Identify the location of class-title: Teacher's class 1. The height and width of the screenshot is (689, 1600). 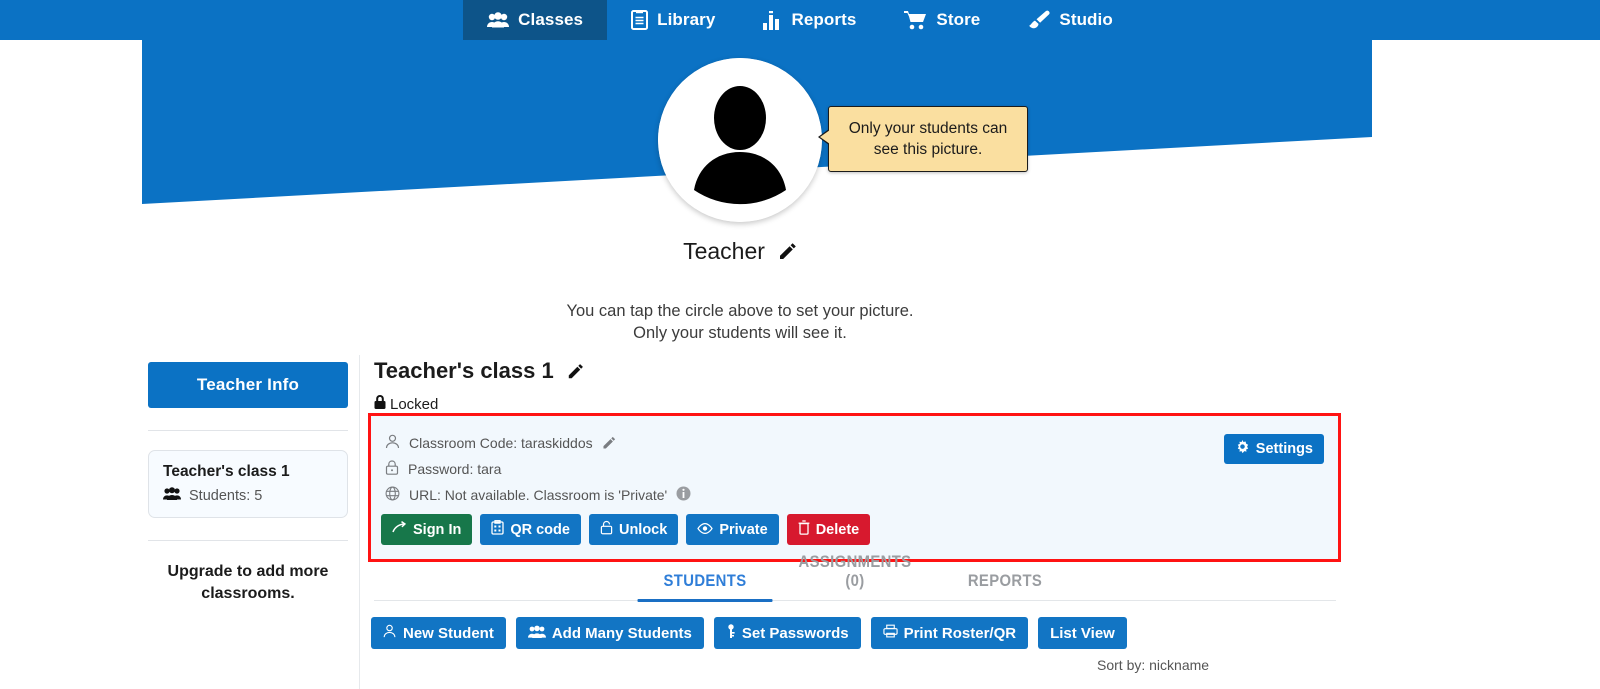
(464, 370).